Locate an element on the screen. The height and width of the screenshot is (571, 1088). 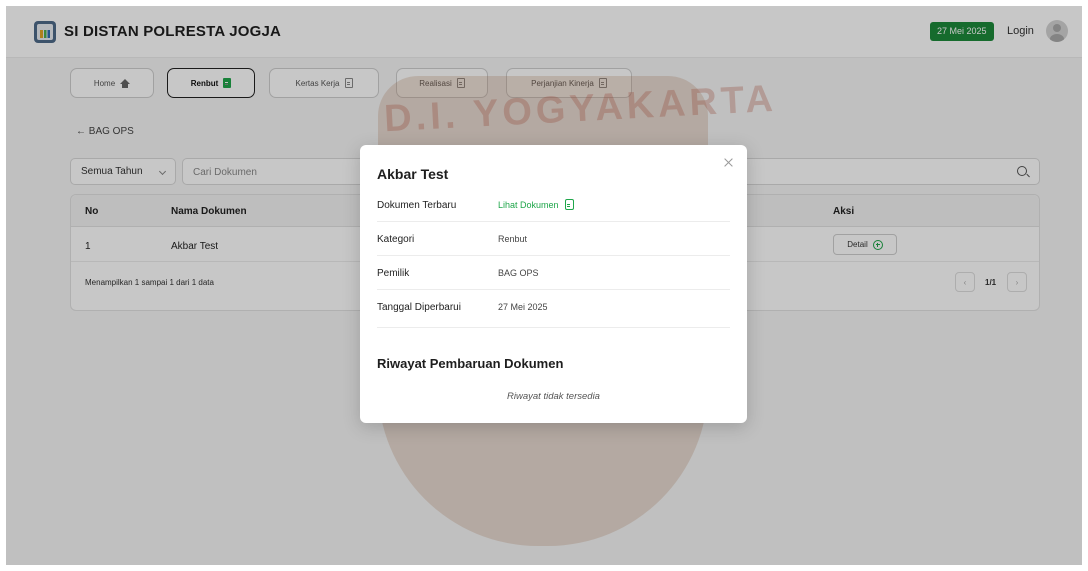
history-empty-text: Riwayat tidak tersedia is located at coordinates (553, 396).